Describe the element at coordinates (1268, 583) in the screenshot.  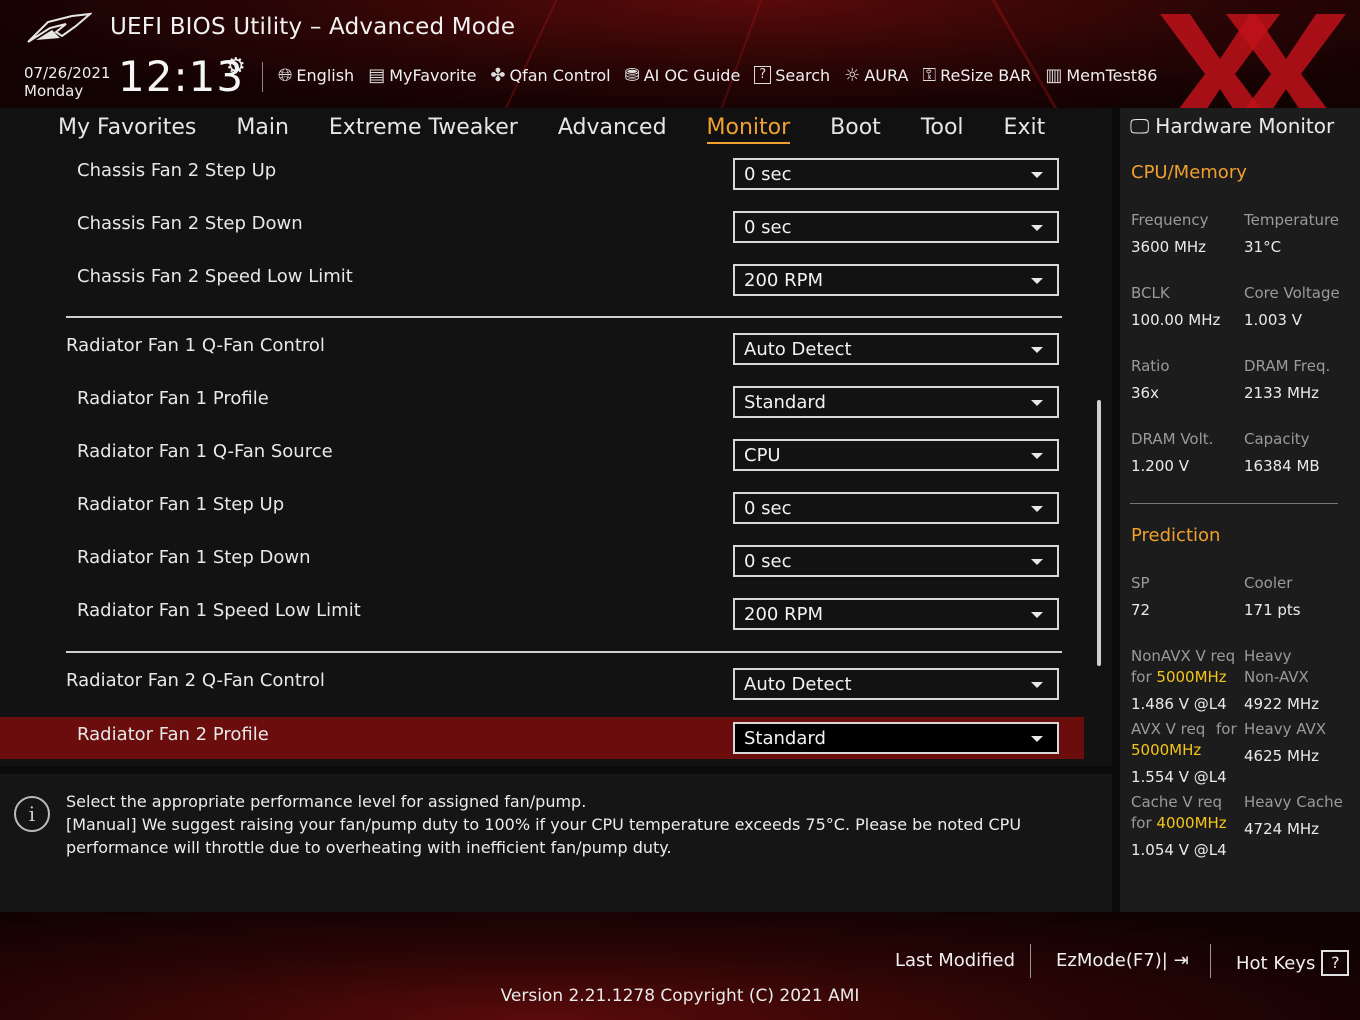
I see `hw-label: Cooler` at that location.